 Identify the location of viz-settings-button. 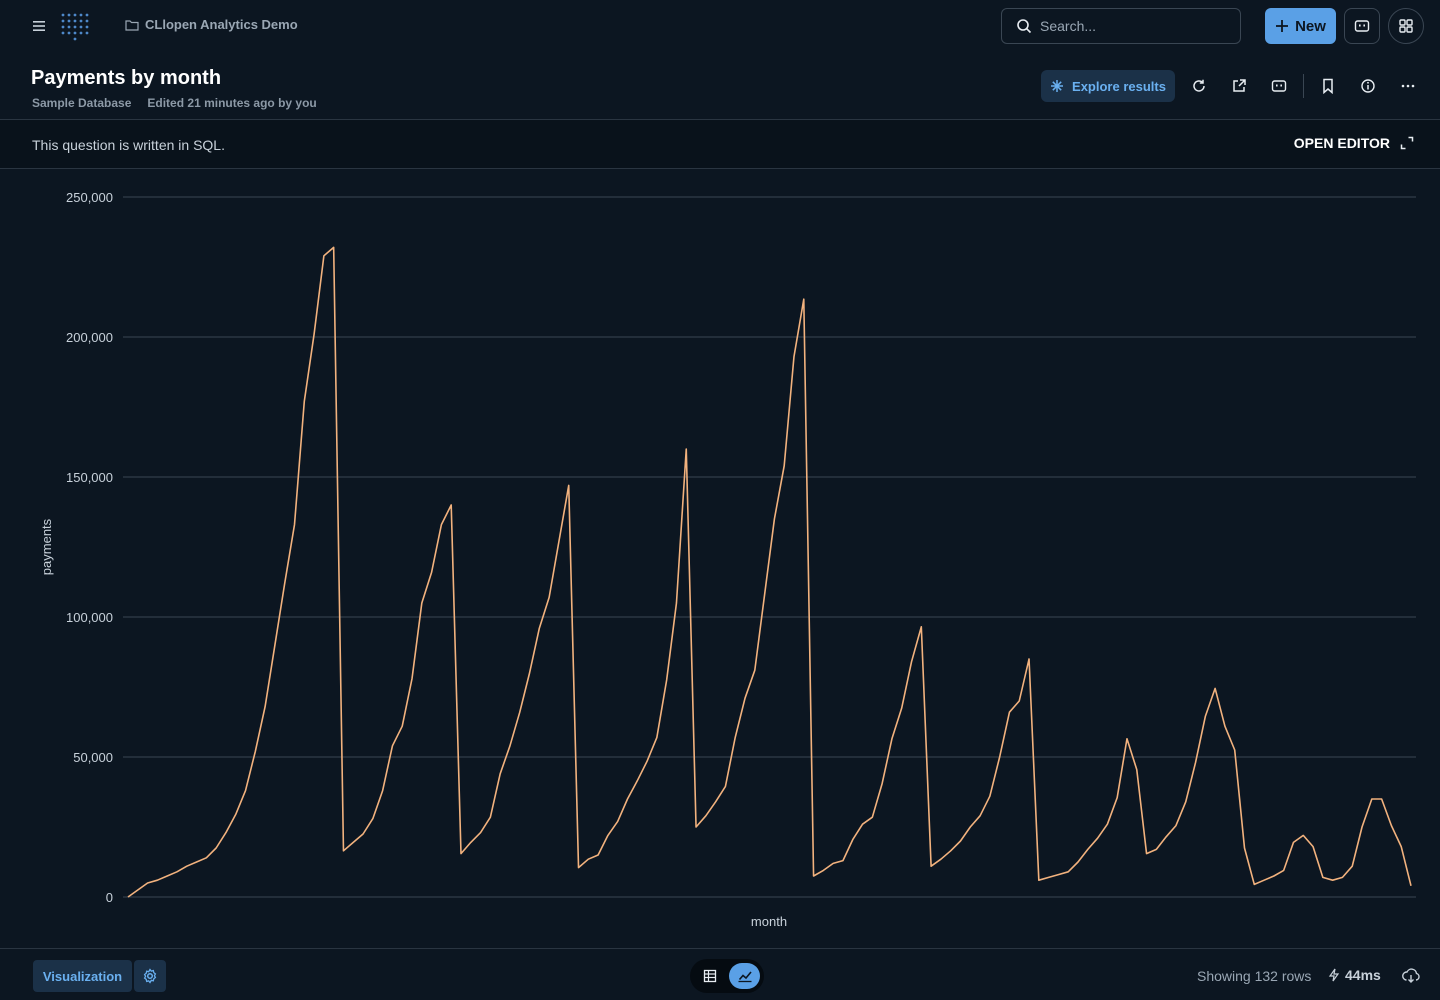
(150, 976).